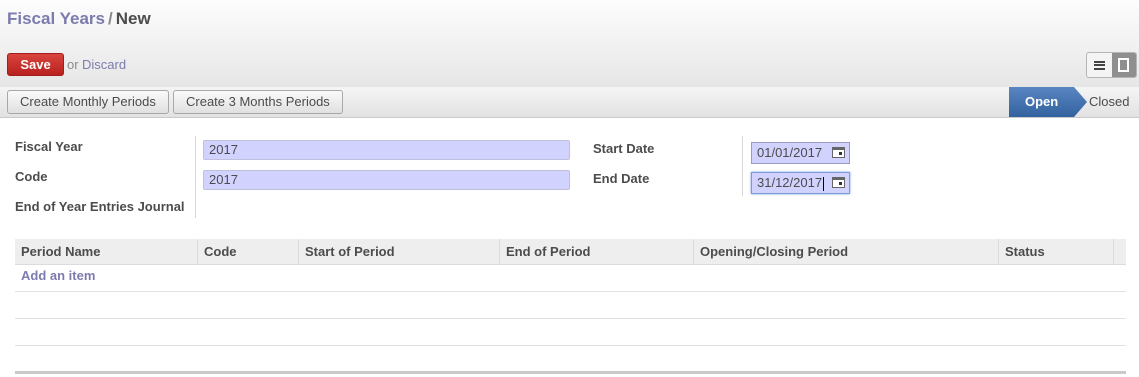  Describe the element at coordinates (248, 251) in the screenshot. I see `column-header: Code` at that location.